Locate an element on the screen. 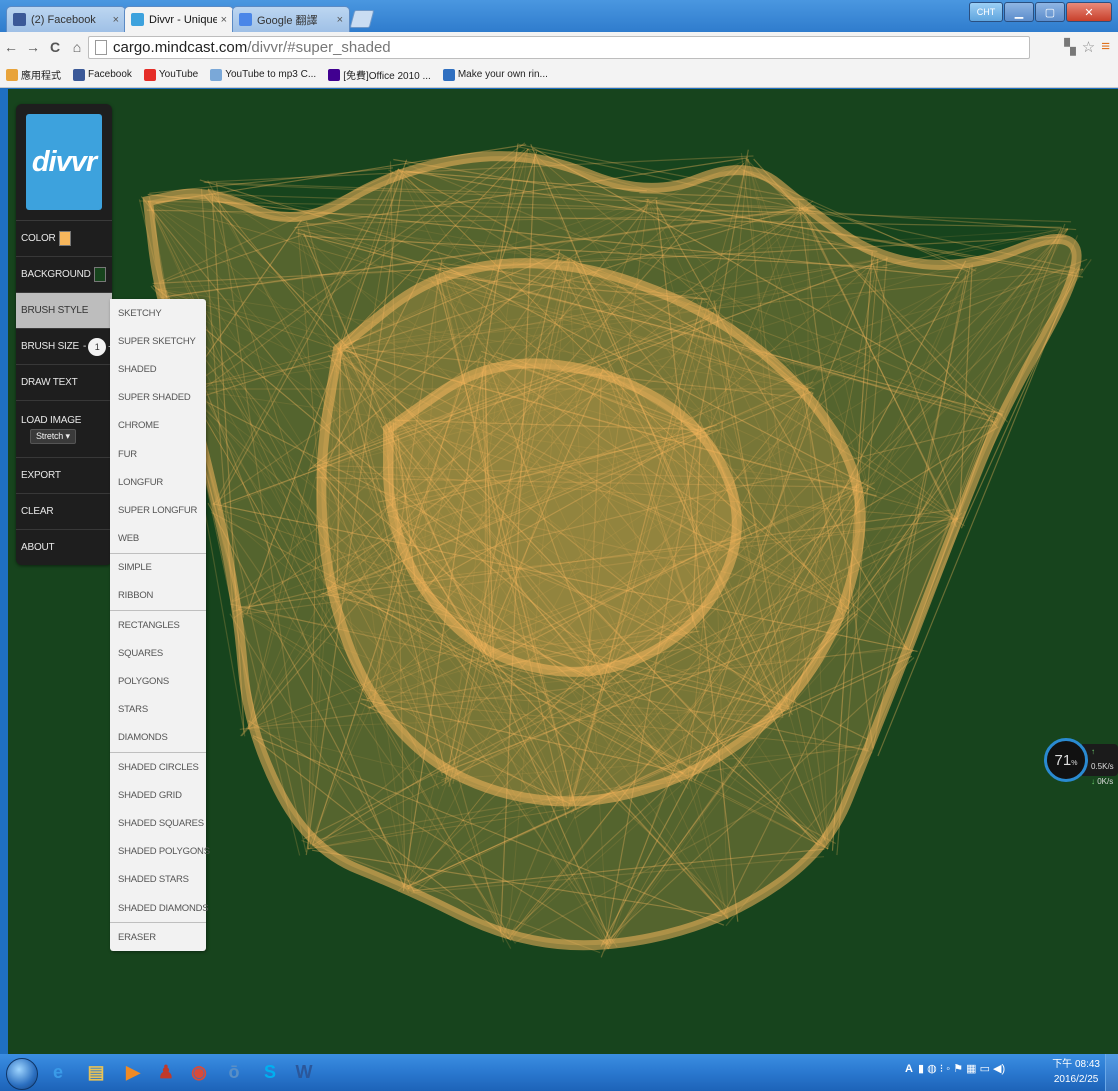  back-button: ← is located at coordinates (11, 47).